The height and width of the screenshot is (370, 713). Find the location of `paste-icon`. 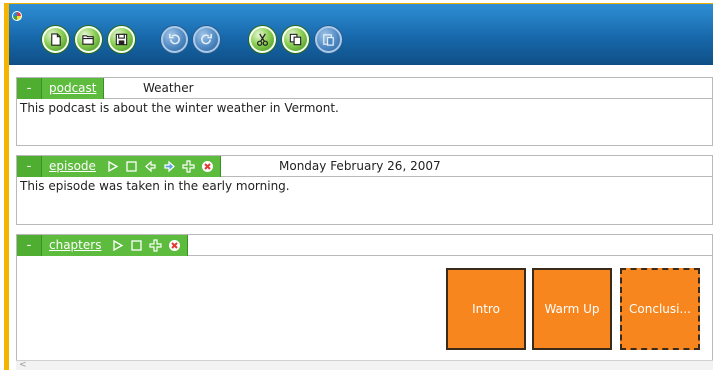

paste-icon is located at coordinates (328, 40).